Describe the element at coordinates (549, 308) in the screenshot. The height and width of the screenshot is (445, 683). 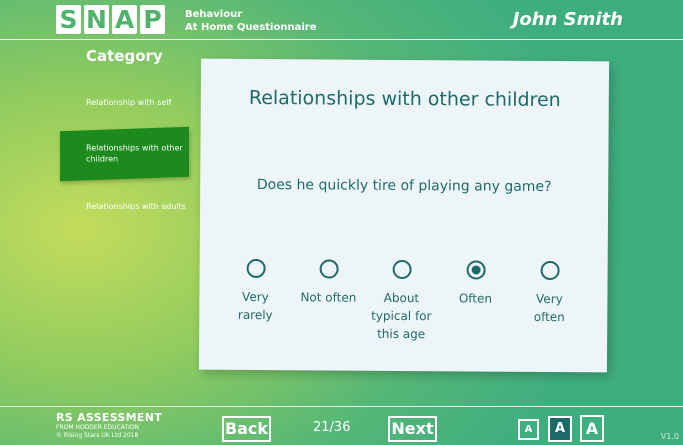
I see `option-label: Very often` at that location.